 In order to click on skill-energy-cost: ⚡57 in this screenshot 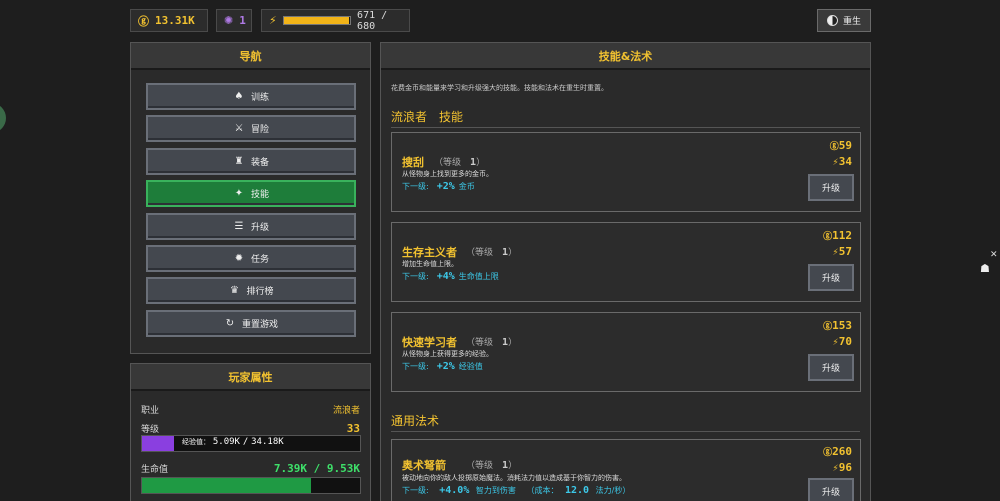, I will do `click(842, 251)`.